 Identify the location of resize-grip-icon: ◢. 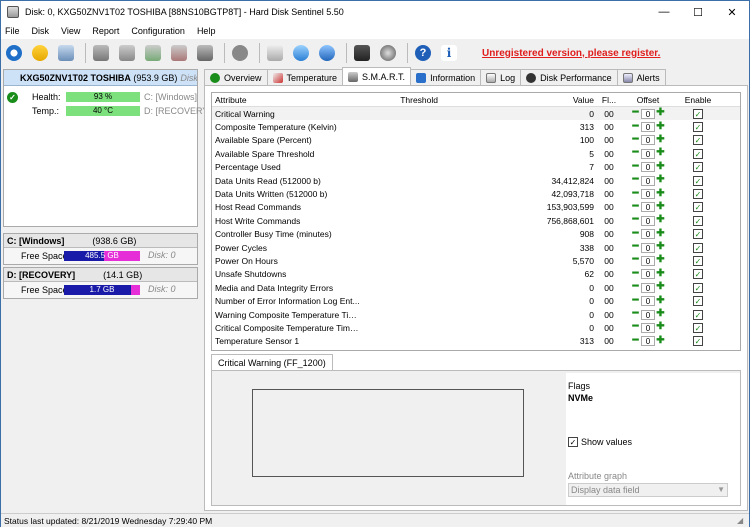
(742, 521).